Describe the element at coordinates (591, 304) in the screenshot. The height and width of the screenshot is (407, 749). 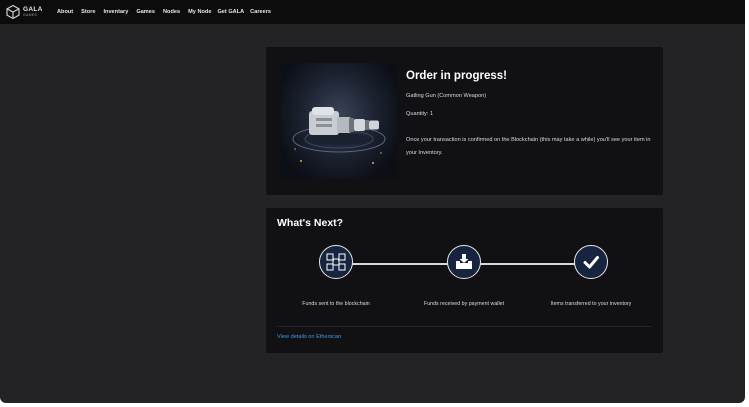
I see `step-label-inventory: Items transferred to your inventory` at that location.